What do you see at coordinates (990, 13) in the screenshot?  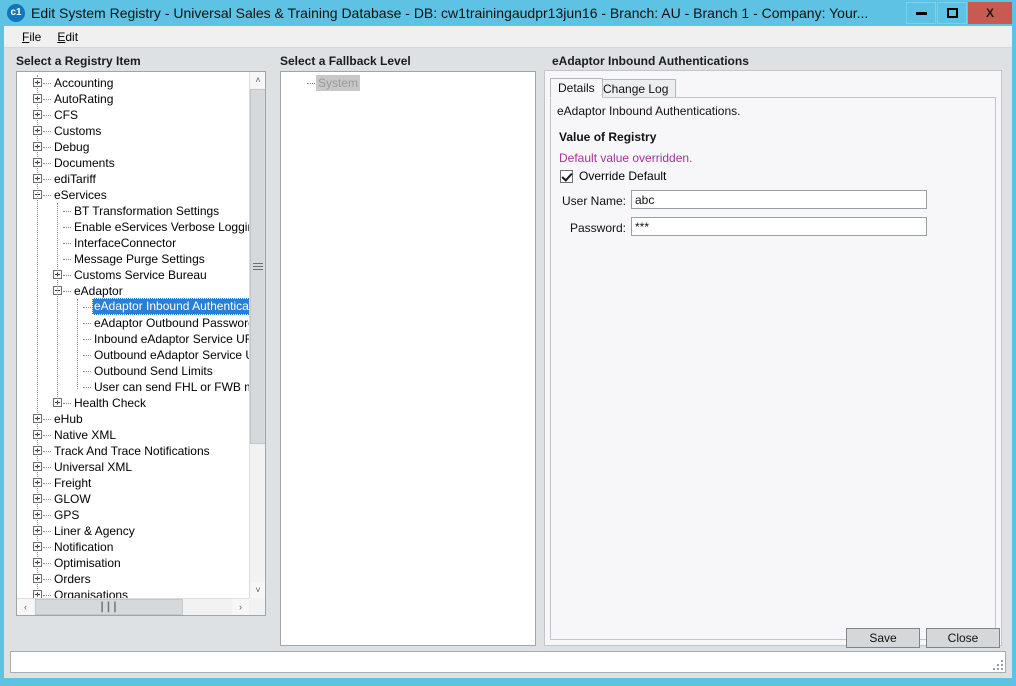 I see `close-button: X` at bounding box center [990, 13].